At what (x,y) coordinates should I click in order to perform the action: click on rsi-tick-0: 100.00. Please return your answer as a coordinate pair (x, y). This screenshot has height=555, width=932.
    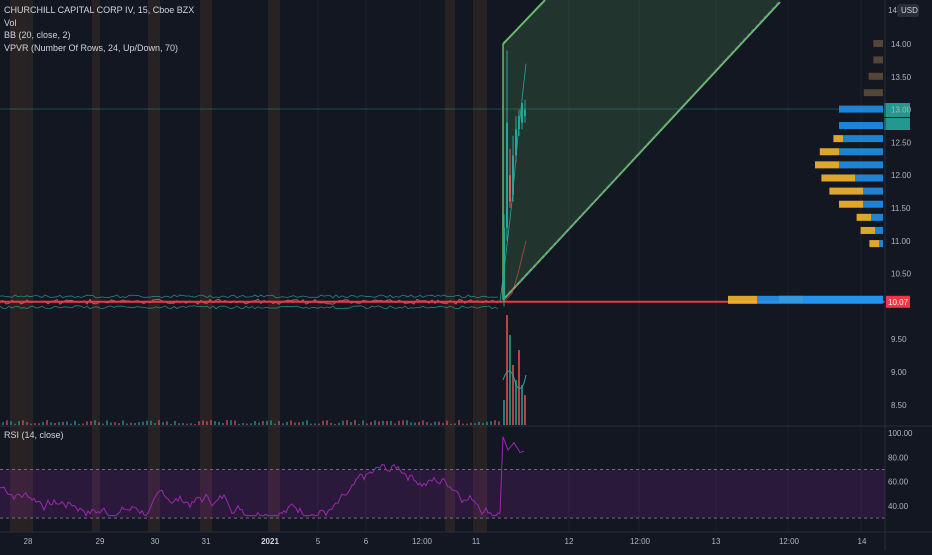
    Looking at the image, I should click on (900, 433).